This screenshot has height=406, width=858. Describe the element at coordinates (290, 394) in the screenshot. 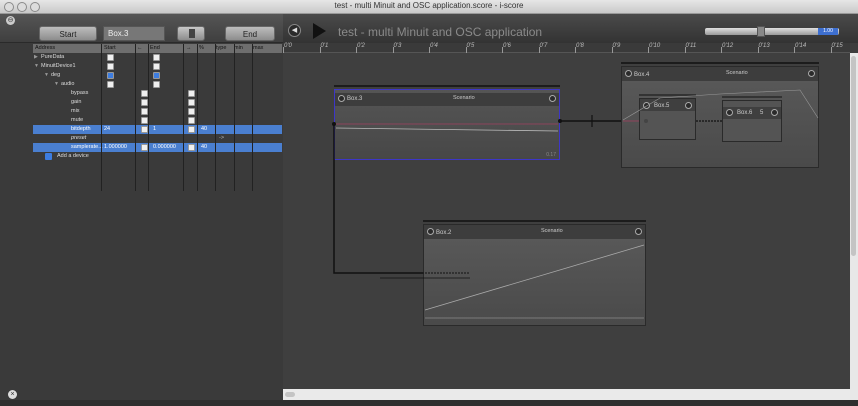

I see `horizontal-scroll-thumb` at that location.